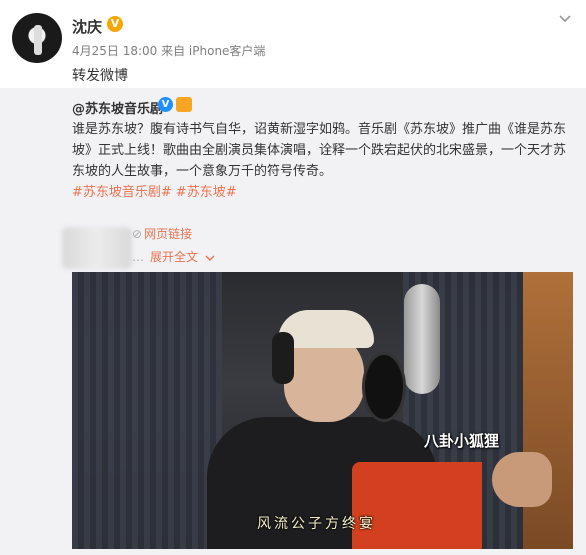 This screenshot has height=555, width=586. I want to click on watermark: 八卦小狐狸, so click(462, 441).